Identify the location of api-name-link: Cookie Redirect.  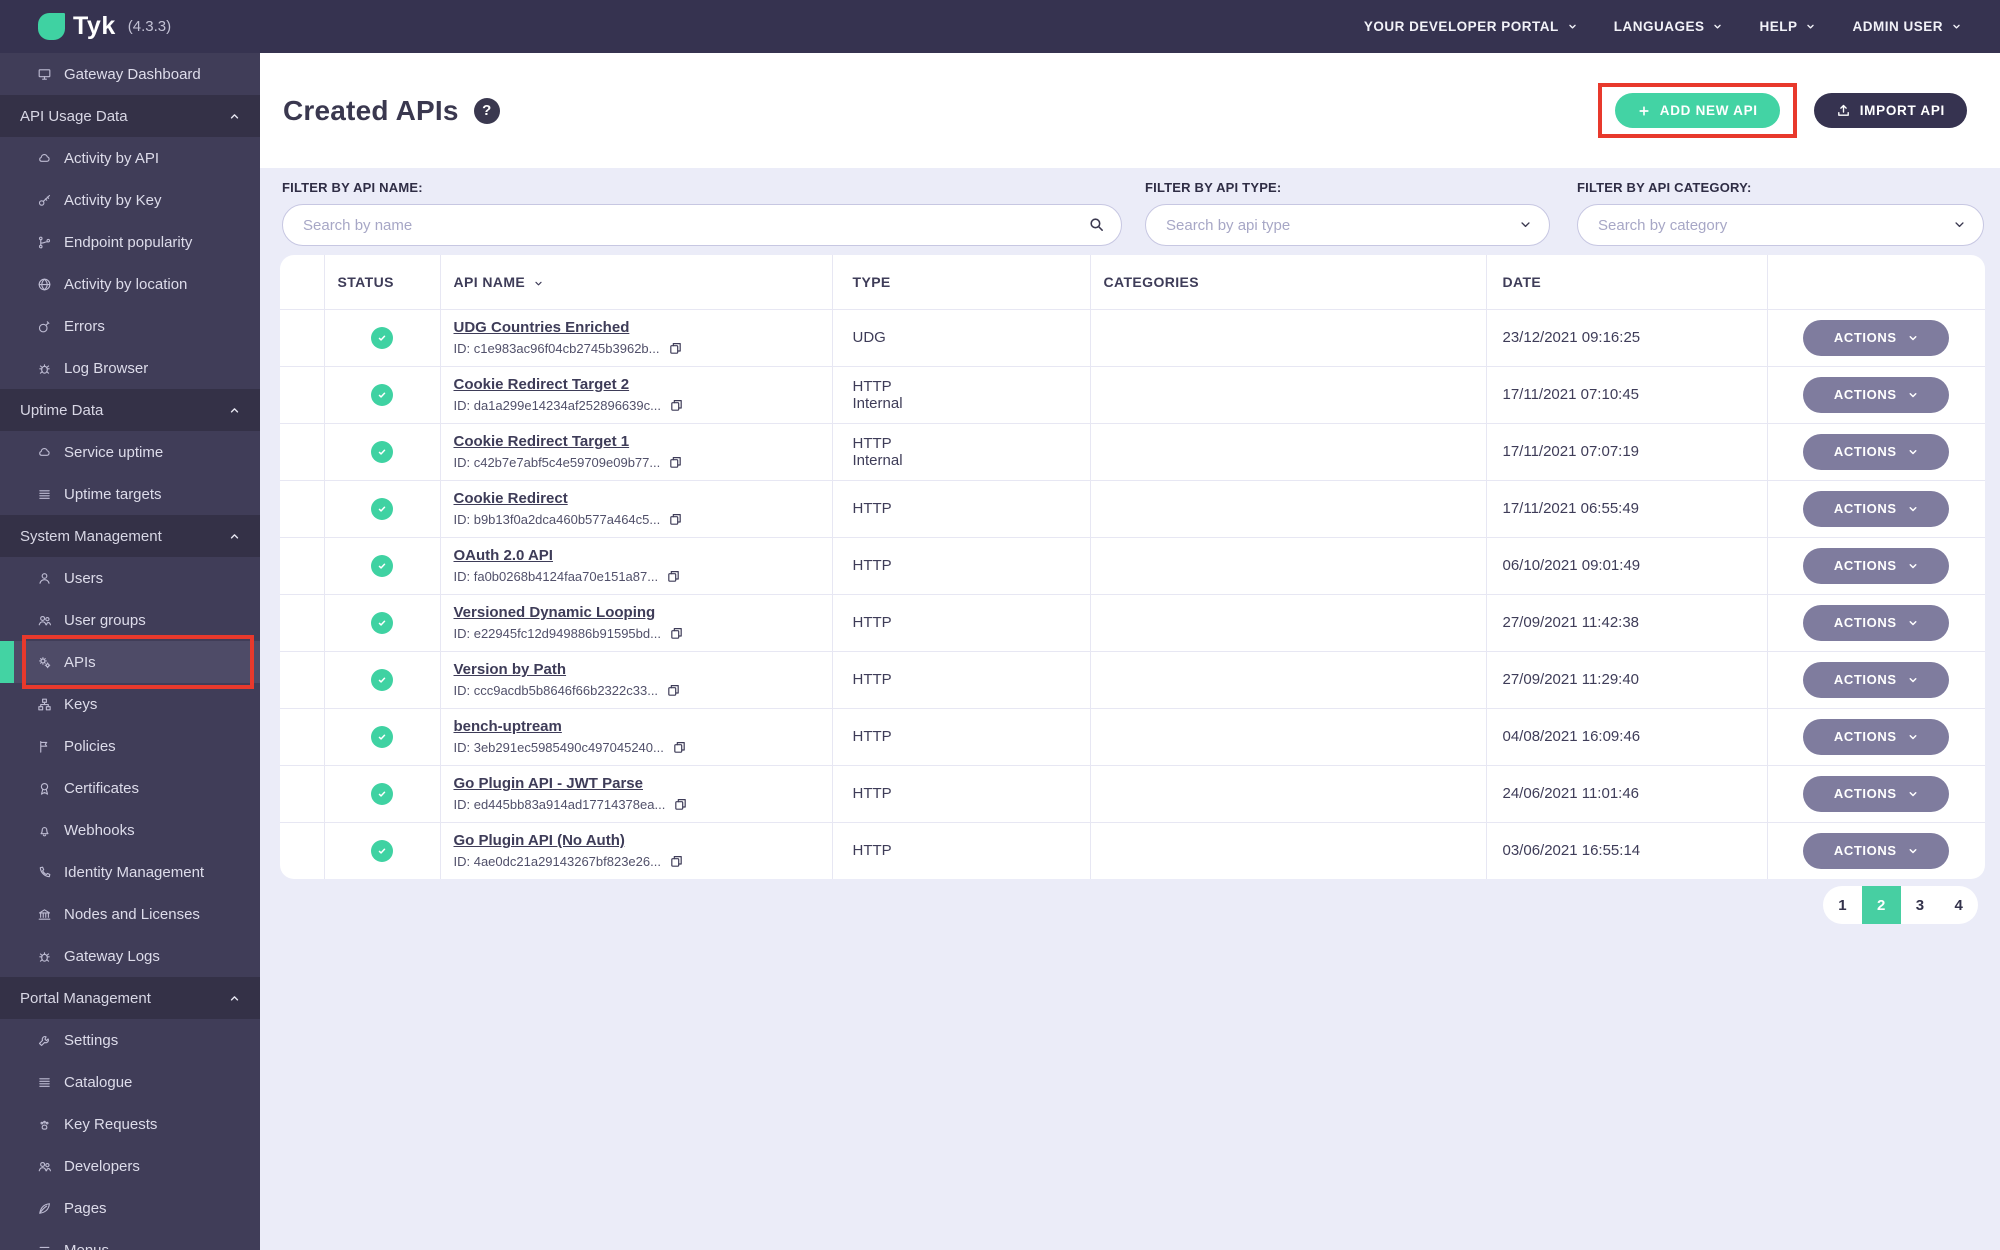
(511, 498).